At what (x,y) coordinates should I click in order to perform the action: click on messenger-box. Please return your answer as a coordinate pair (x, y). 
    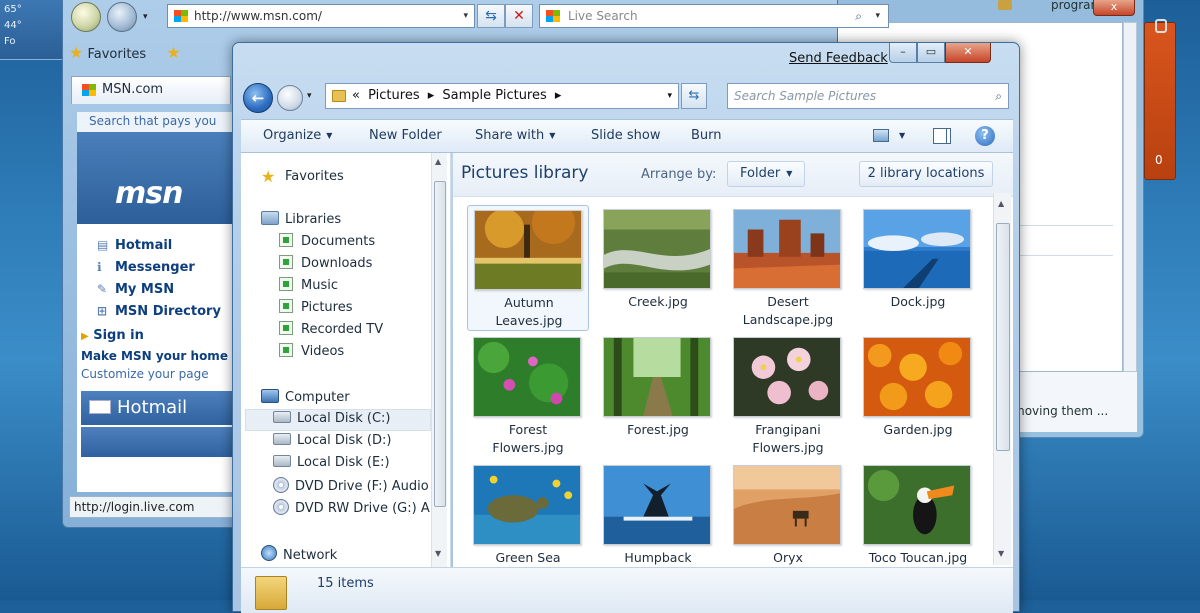
    Looking at the image, I should click on (157, 442).